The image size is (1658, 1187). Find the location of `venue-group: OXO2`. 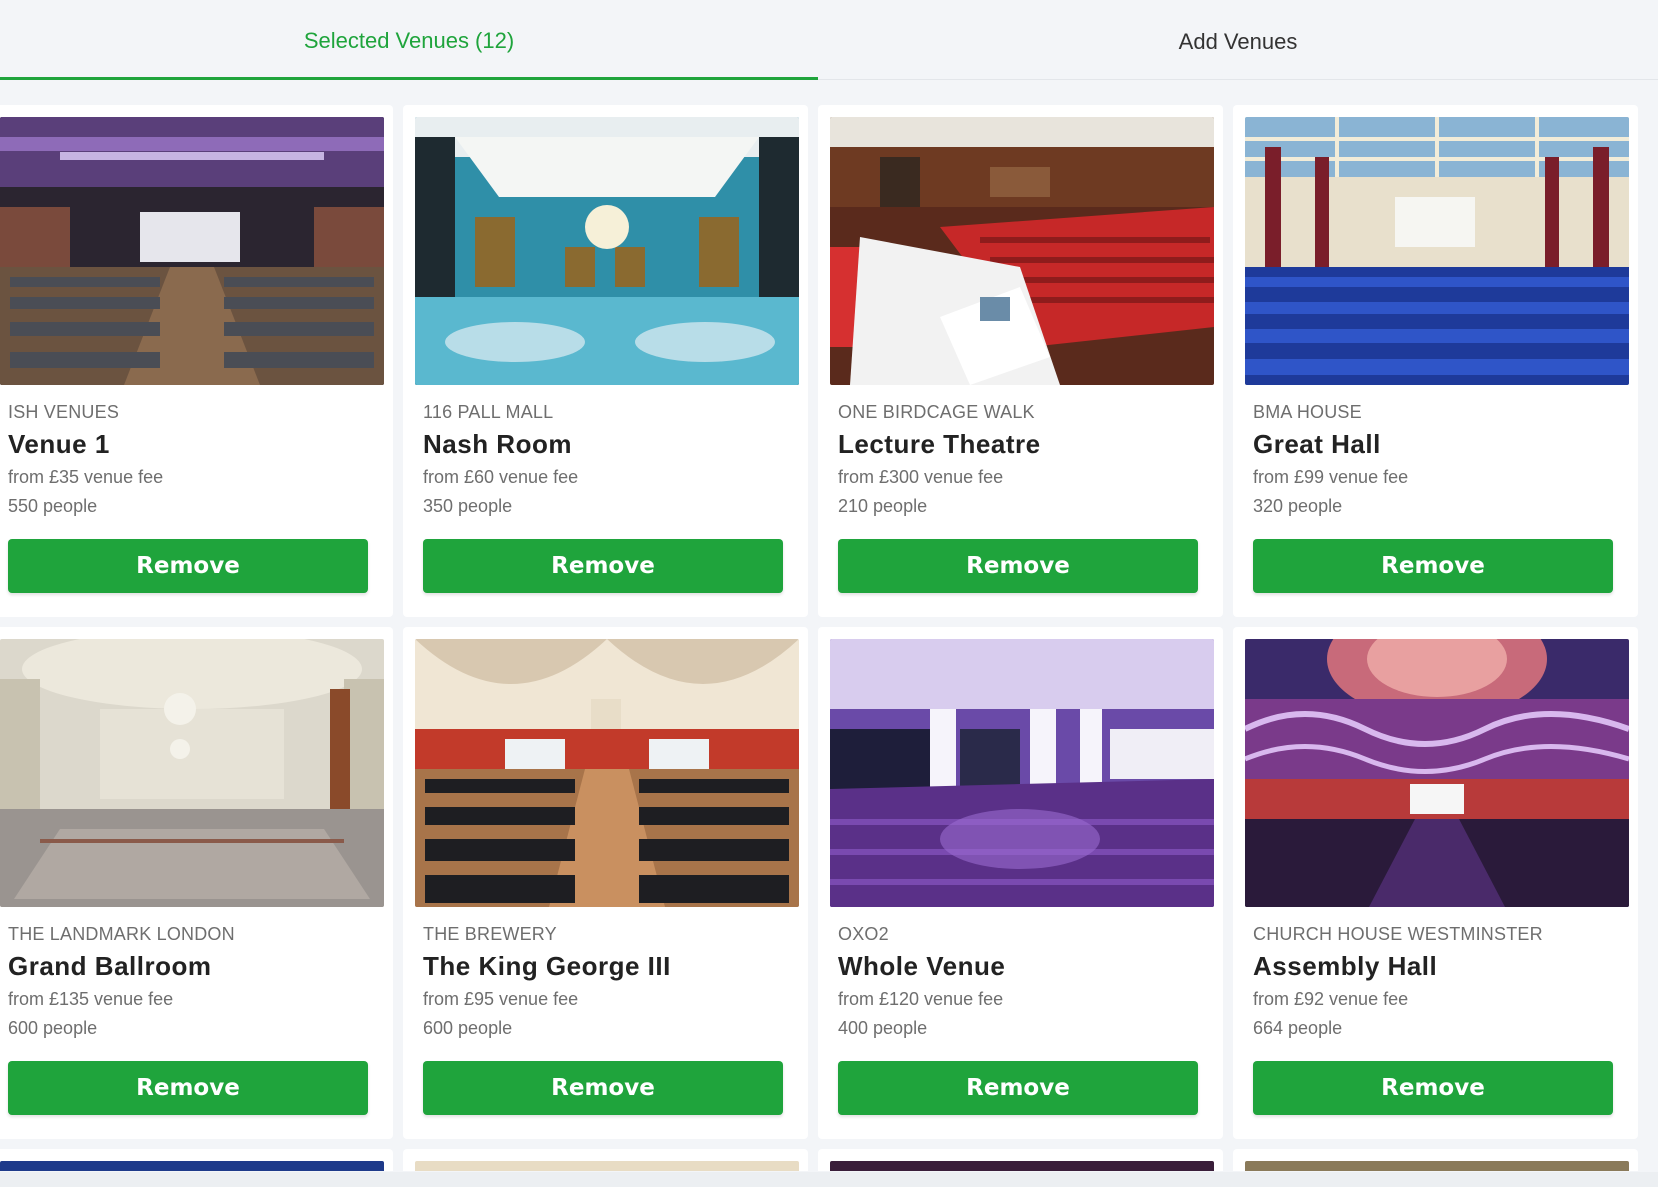

venue-group: OXO2 is located at coordinates (863, 934).